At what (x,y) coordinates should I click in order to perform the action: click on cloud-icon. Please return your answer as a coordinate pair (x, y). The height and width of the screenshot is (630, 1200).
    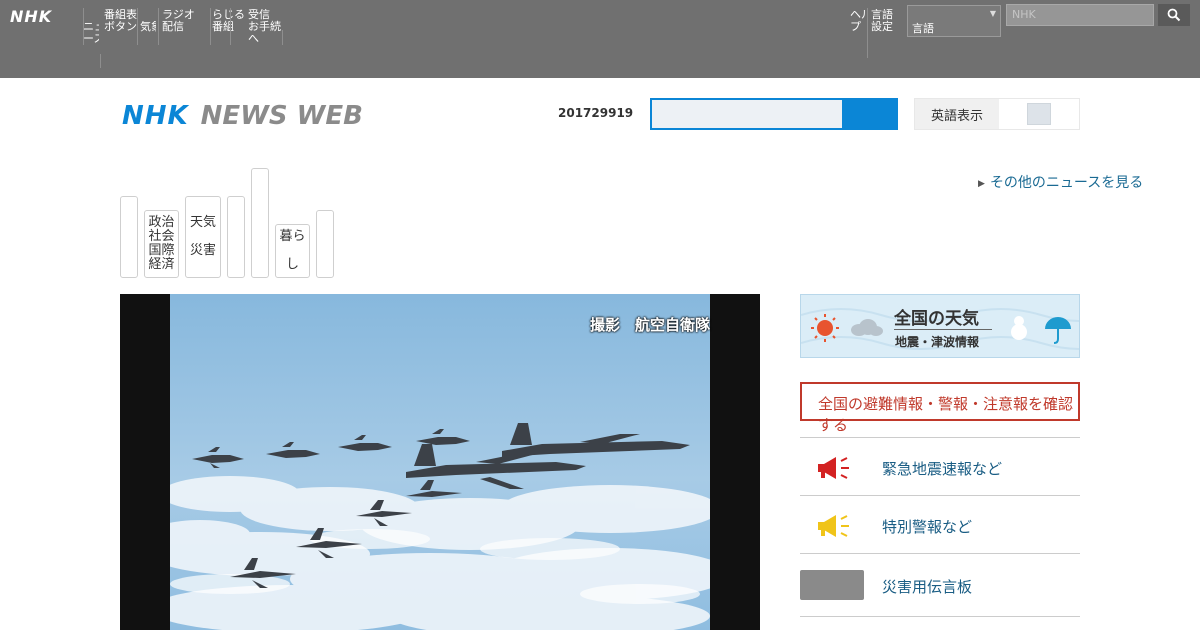
    Looking at the image, I should click on (867, 327).